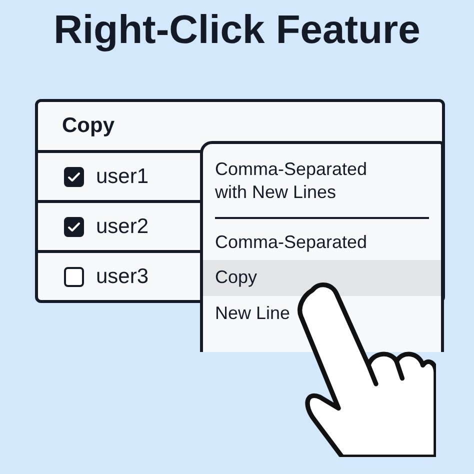 Image resolution: width=474 pixels, height=474 pixels. What do you see at coordinates (122, 226) in the screenshot?
I see `user-label: user2` at bounding box center [122, 226].